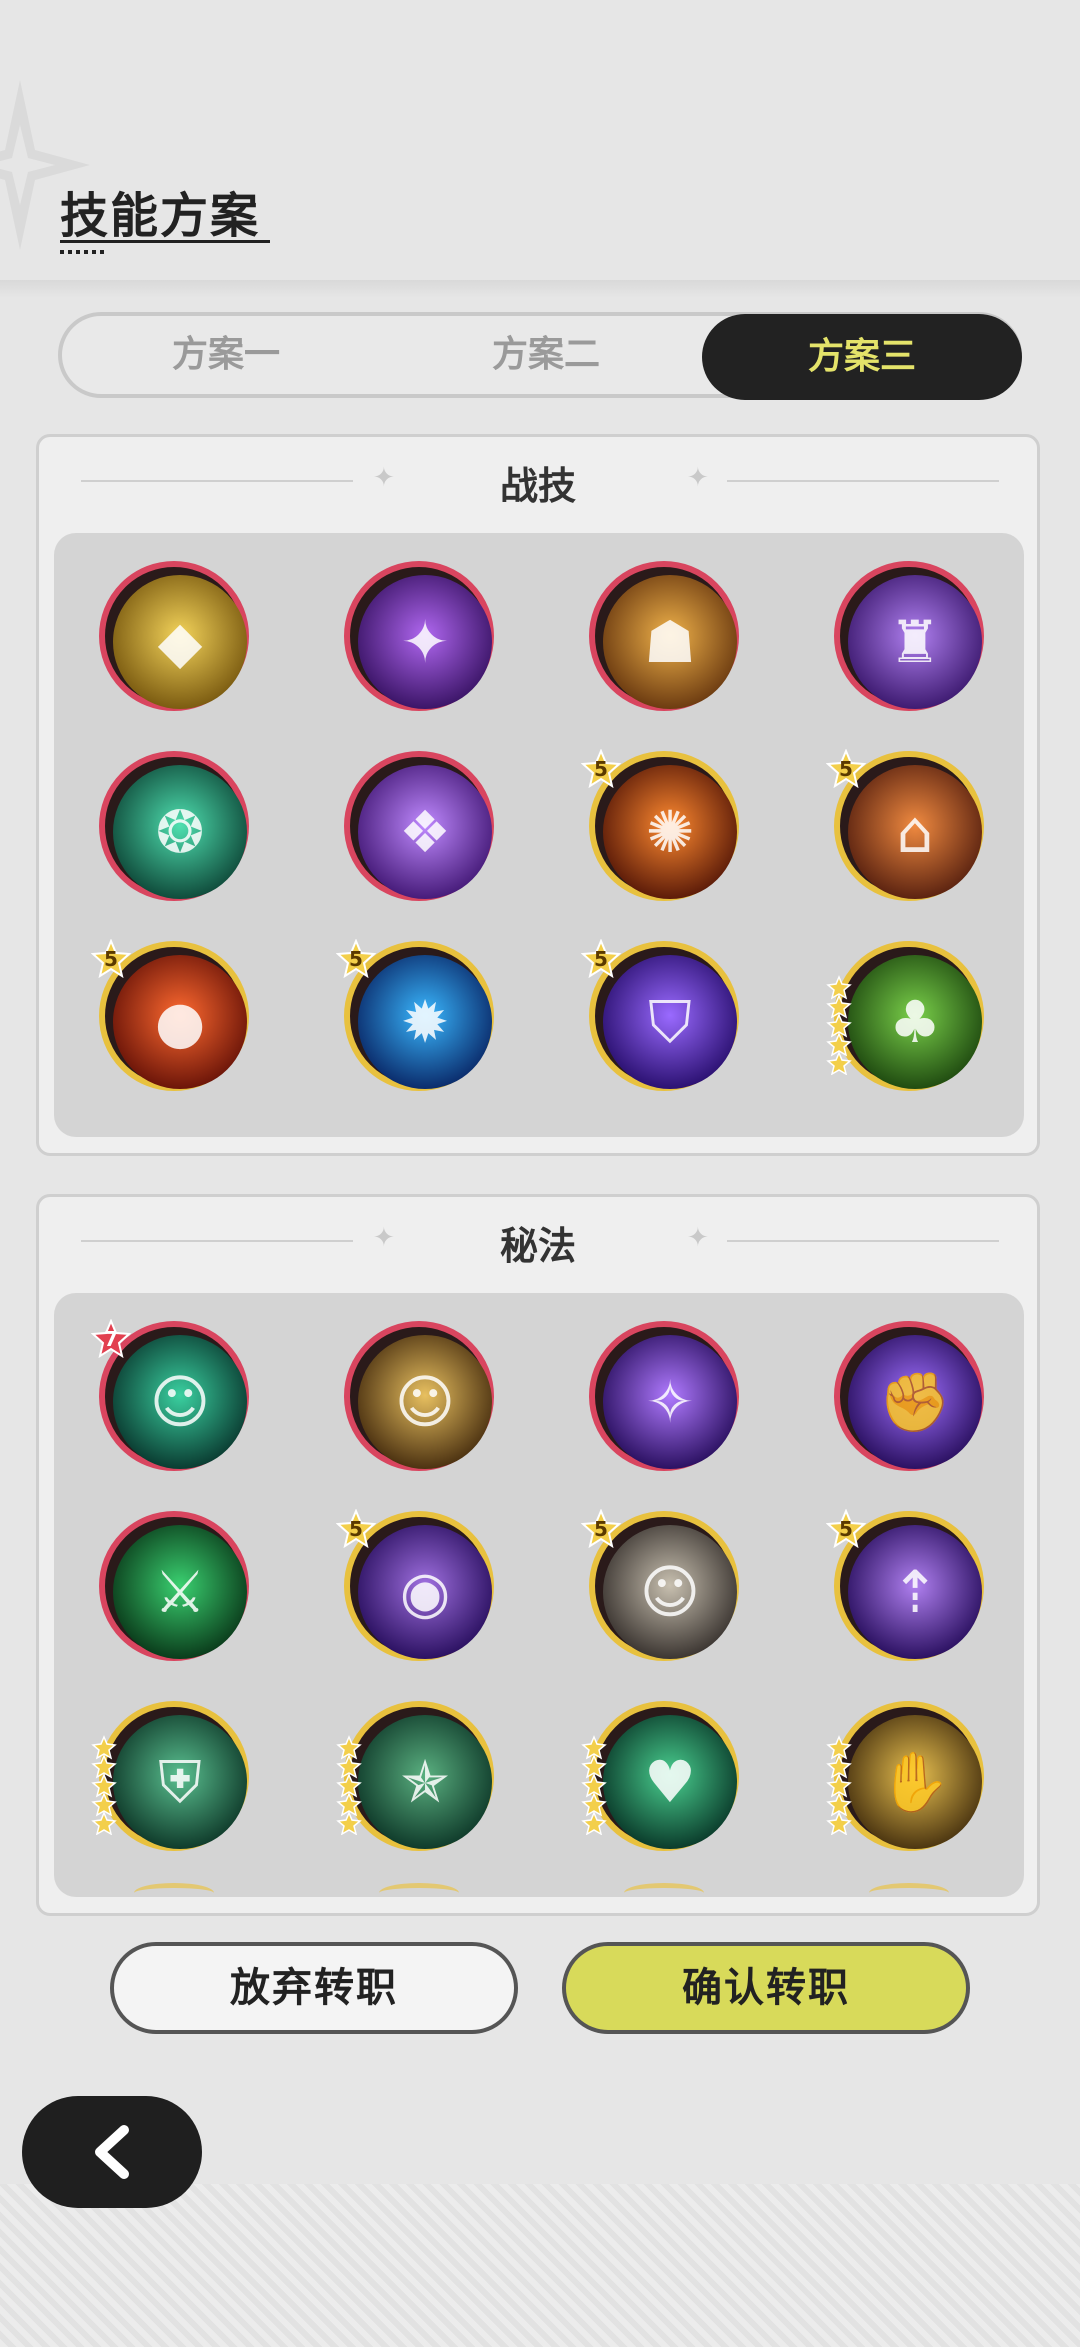 This screenshot has width=1080, height=2347. Describe the element at coordinates (425, 642) in the screenshot. I see `purple-star-burst-icon: ✦` at that location.